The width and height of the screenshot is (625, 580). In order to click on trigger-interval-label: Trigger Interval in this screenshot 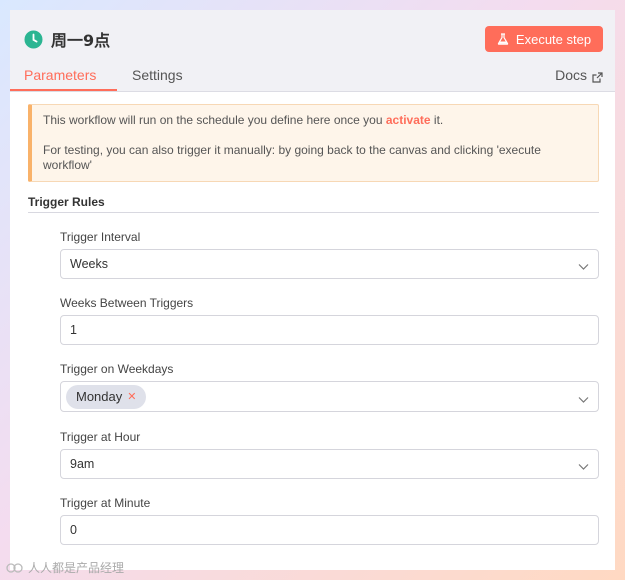, I will do `click(100, 237)`.